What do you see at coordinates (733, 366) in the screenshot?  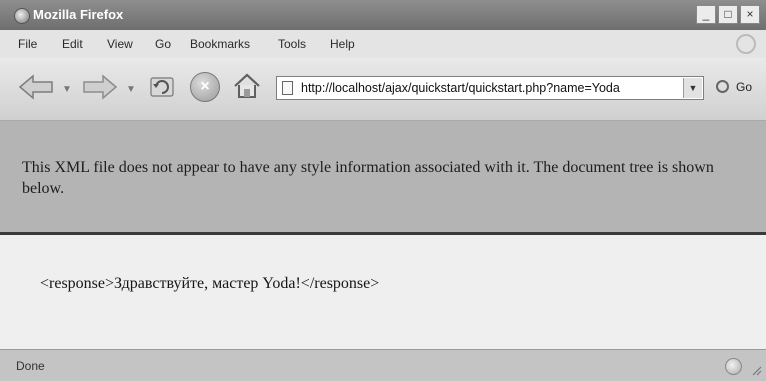 I see `status-indicator-icon` at bounding box center [733, 366].